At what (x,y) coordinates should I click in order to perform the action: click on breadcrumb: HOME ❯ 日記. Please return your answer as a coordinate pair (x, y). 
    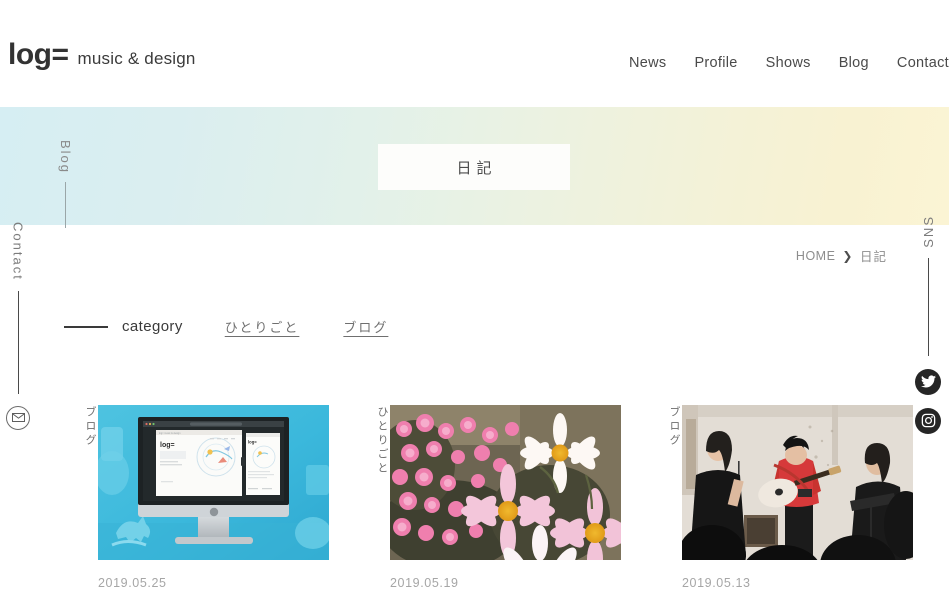
    Looking at the image, I should click on (841, 255).